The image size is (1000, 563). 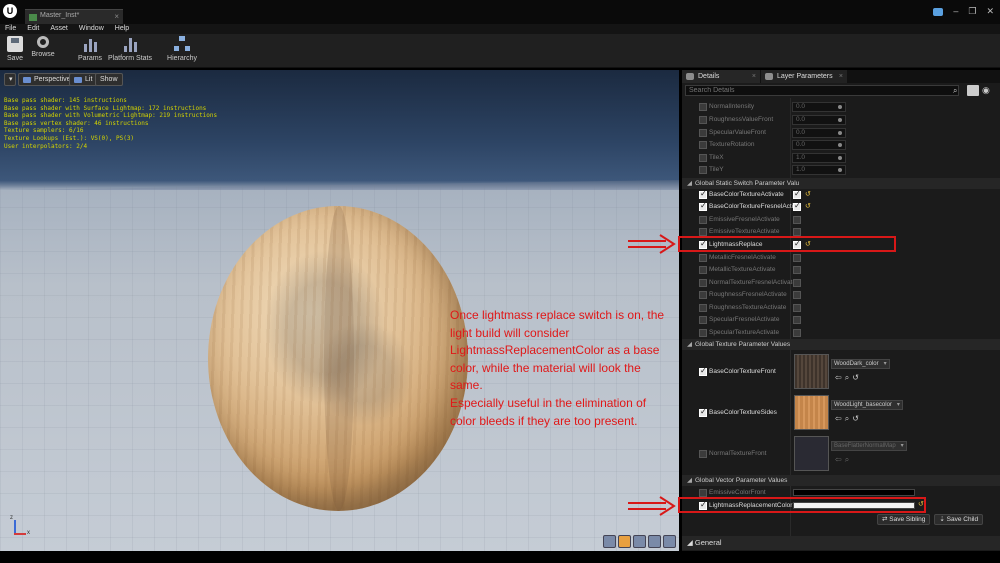 I want to click on tab-layer-parameters: Layer Parameters ×, so click(x=804, y=76).